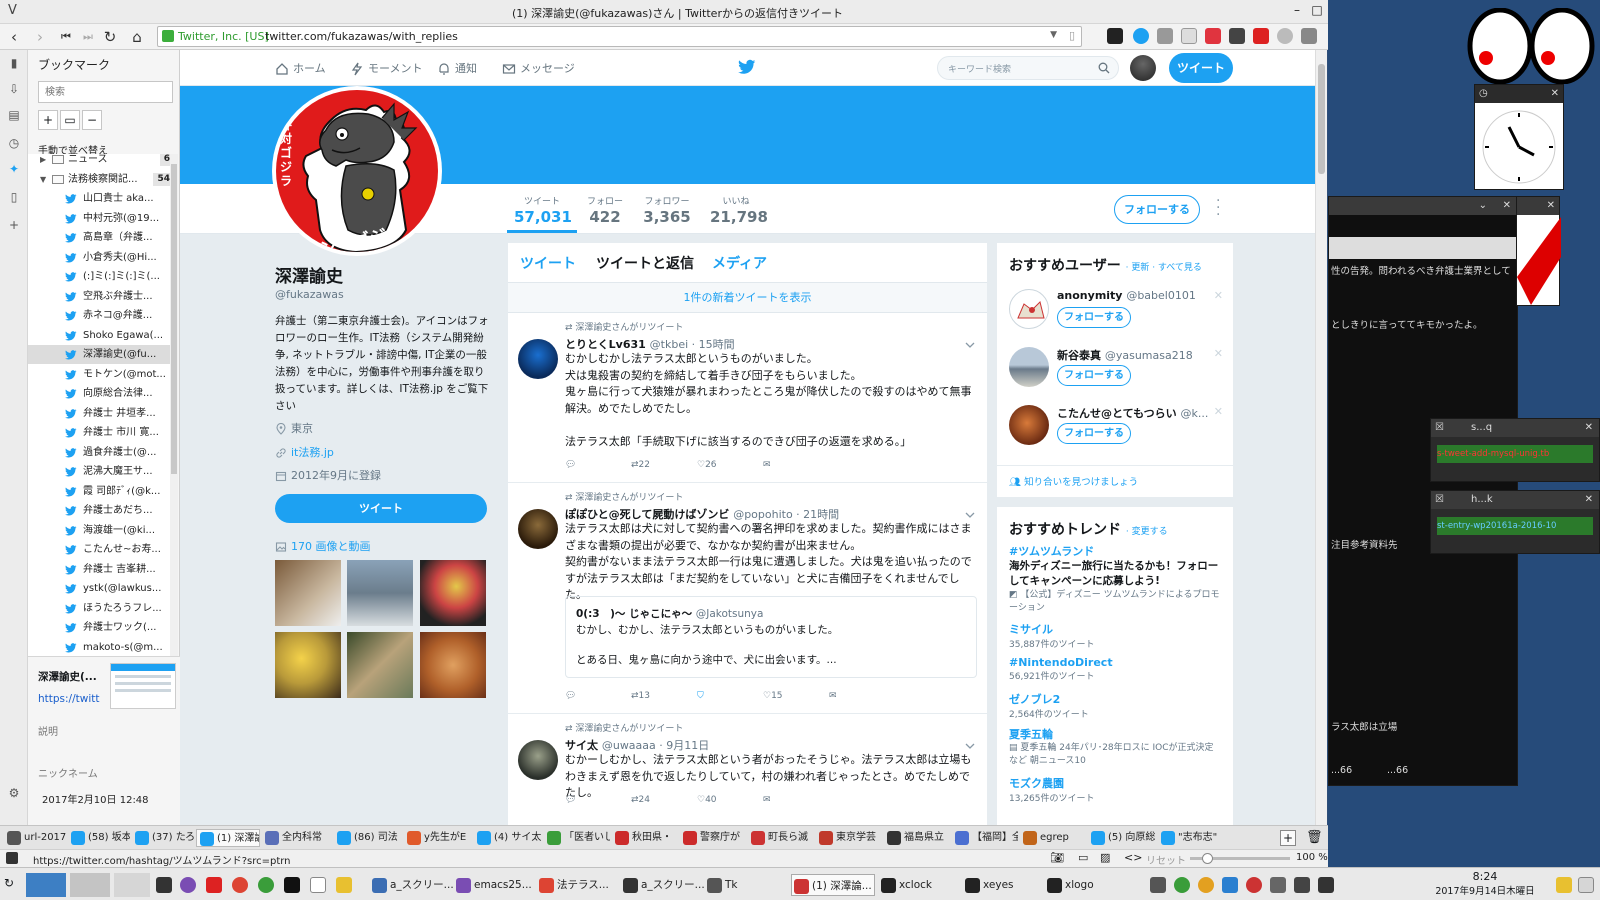 The image size is (1600, 900). What do you see at coordinates (14, 793) in the screenshot?
I see `gear-icon: ⚙` at bounding box center [14, 793].